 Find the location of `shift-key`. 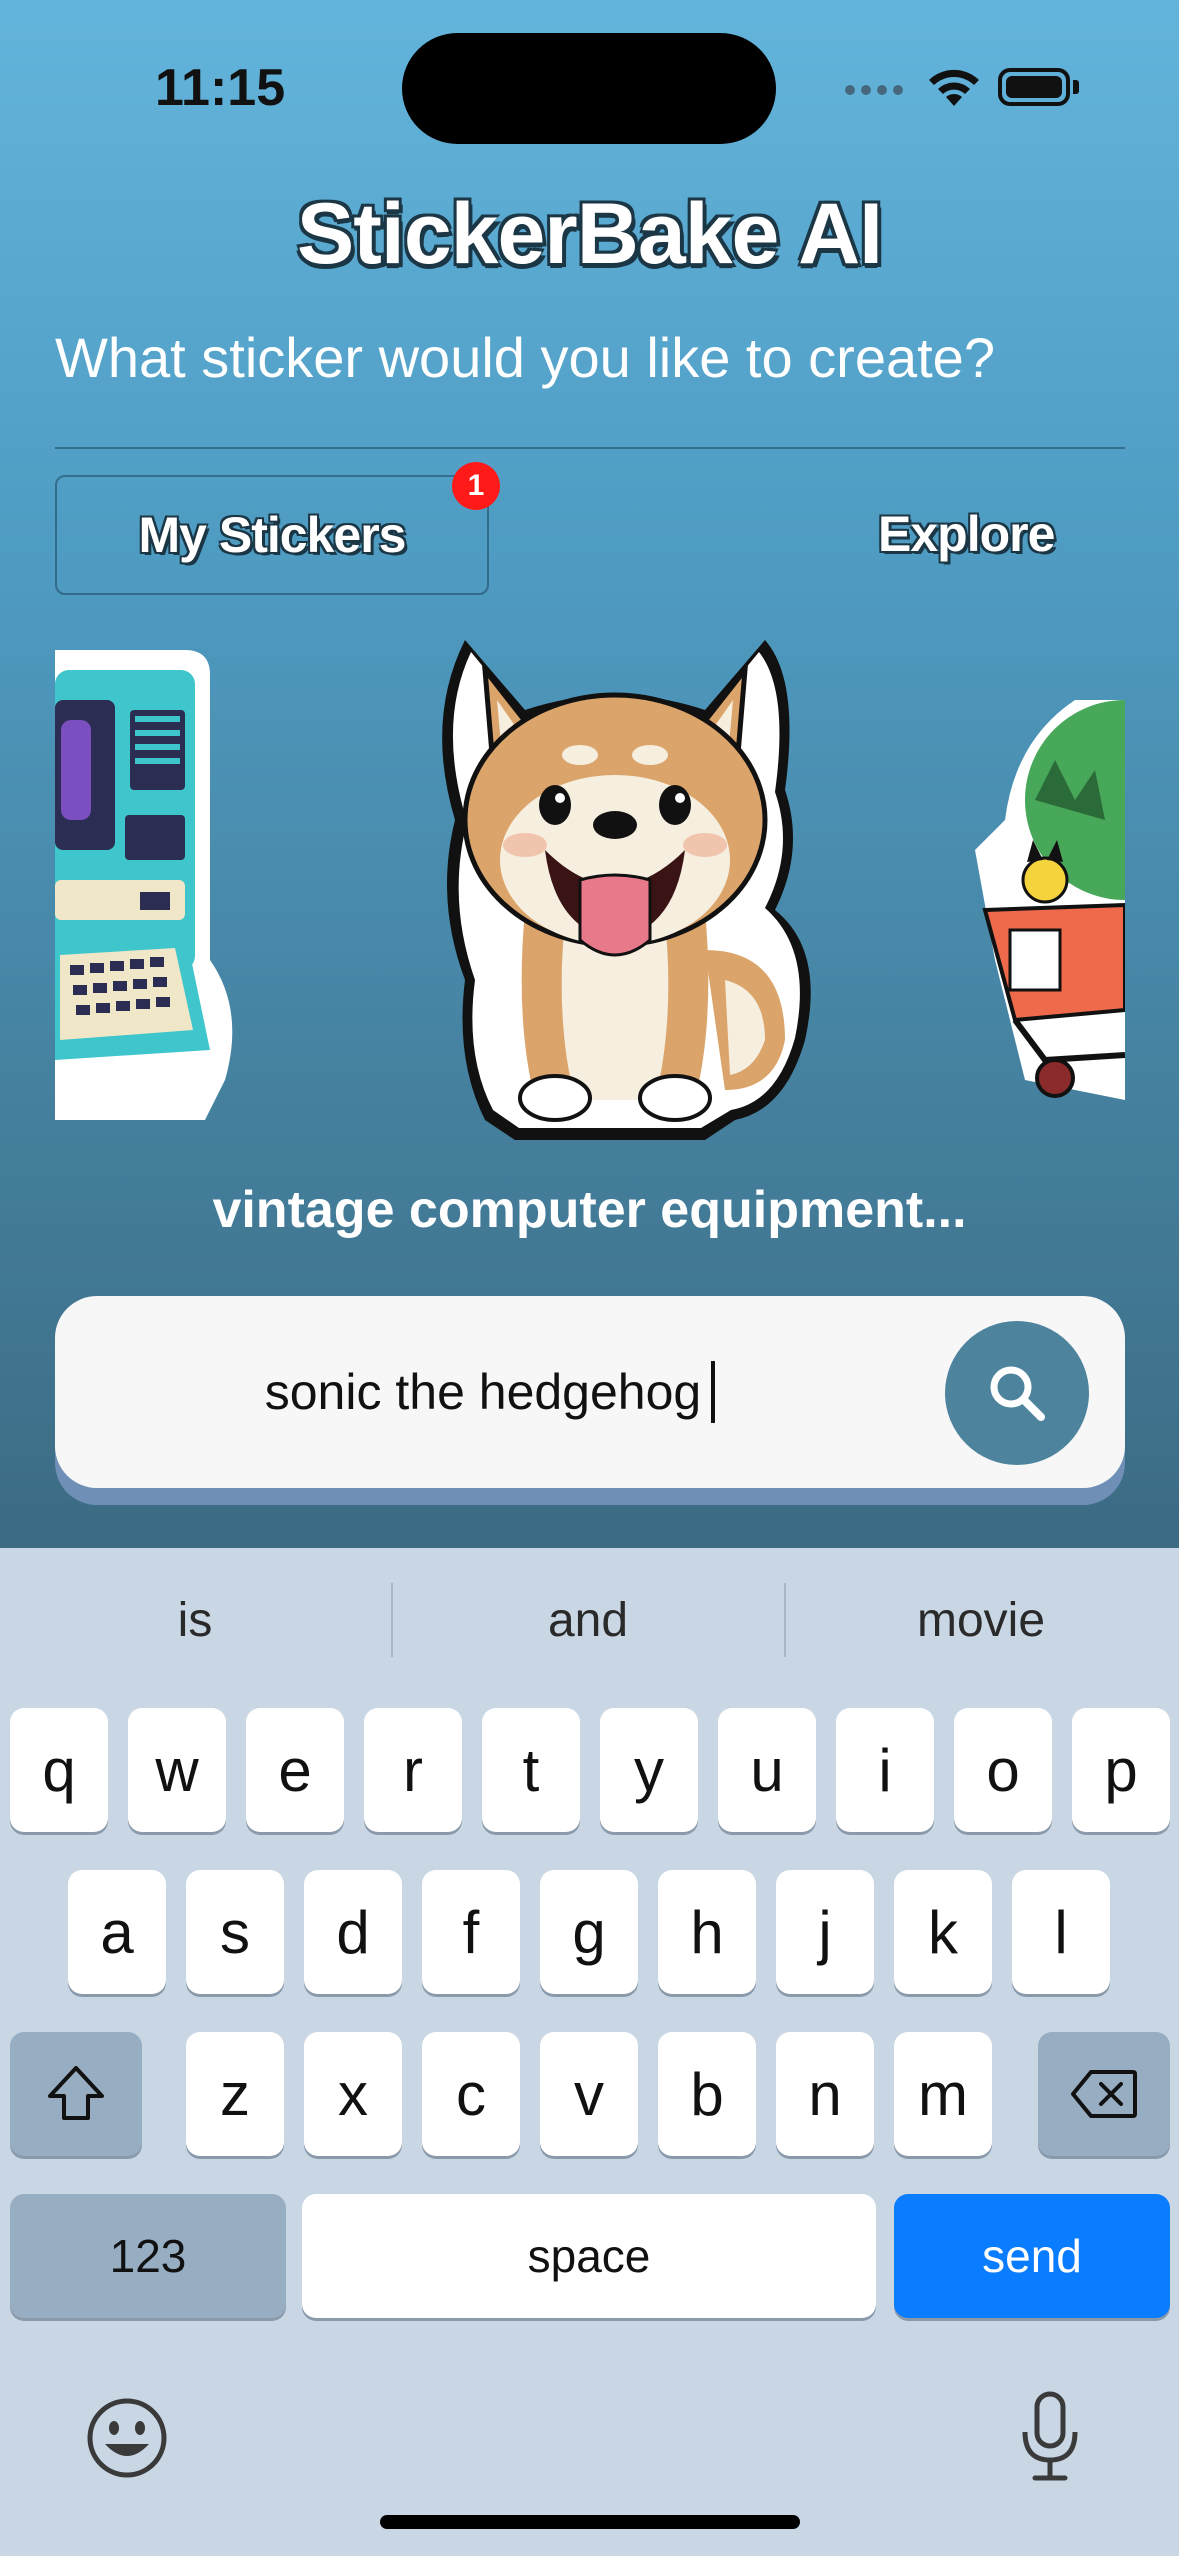

shift-key is located at coordinates (76, 2094).